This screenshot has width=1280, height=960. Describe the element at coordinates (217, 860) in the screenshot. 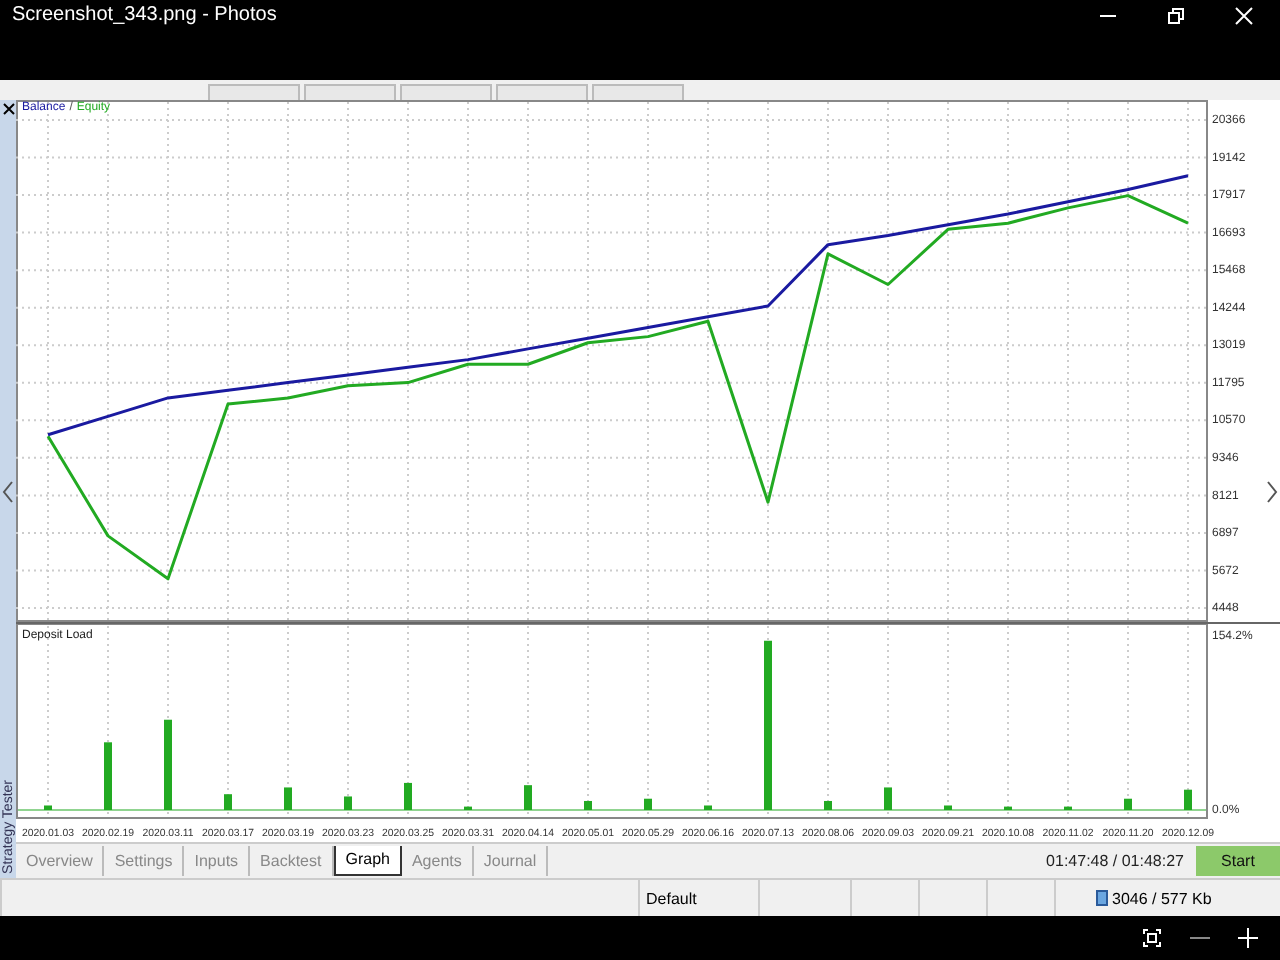

I see `tab: Inputs` at that location.